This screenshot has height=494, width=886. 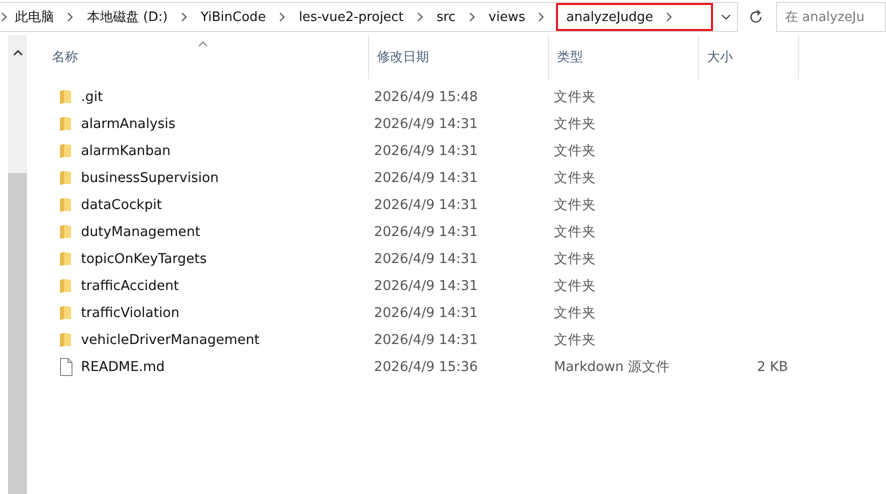 I want to click on scrollbar-thumb, so click(x=17, y=333).